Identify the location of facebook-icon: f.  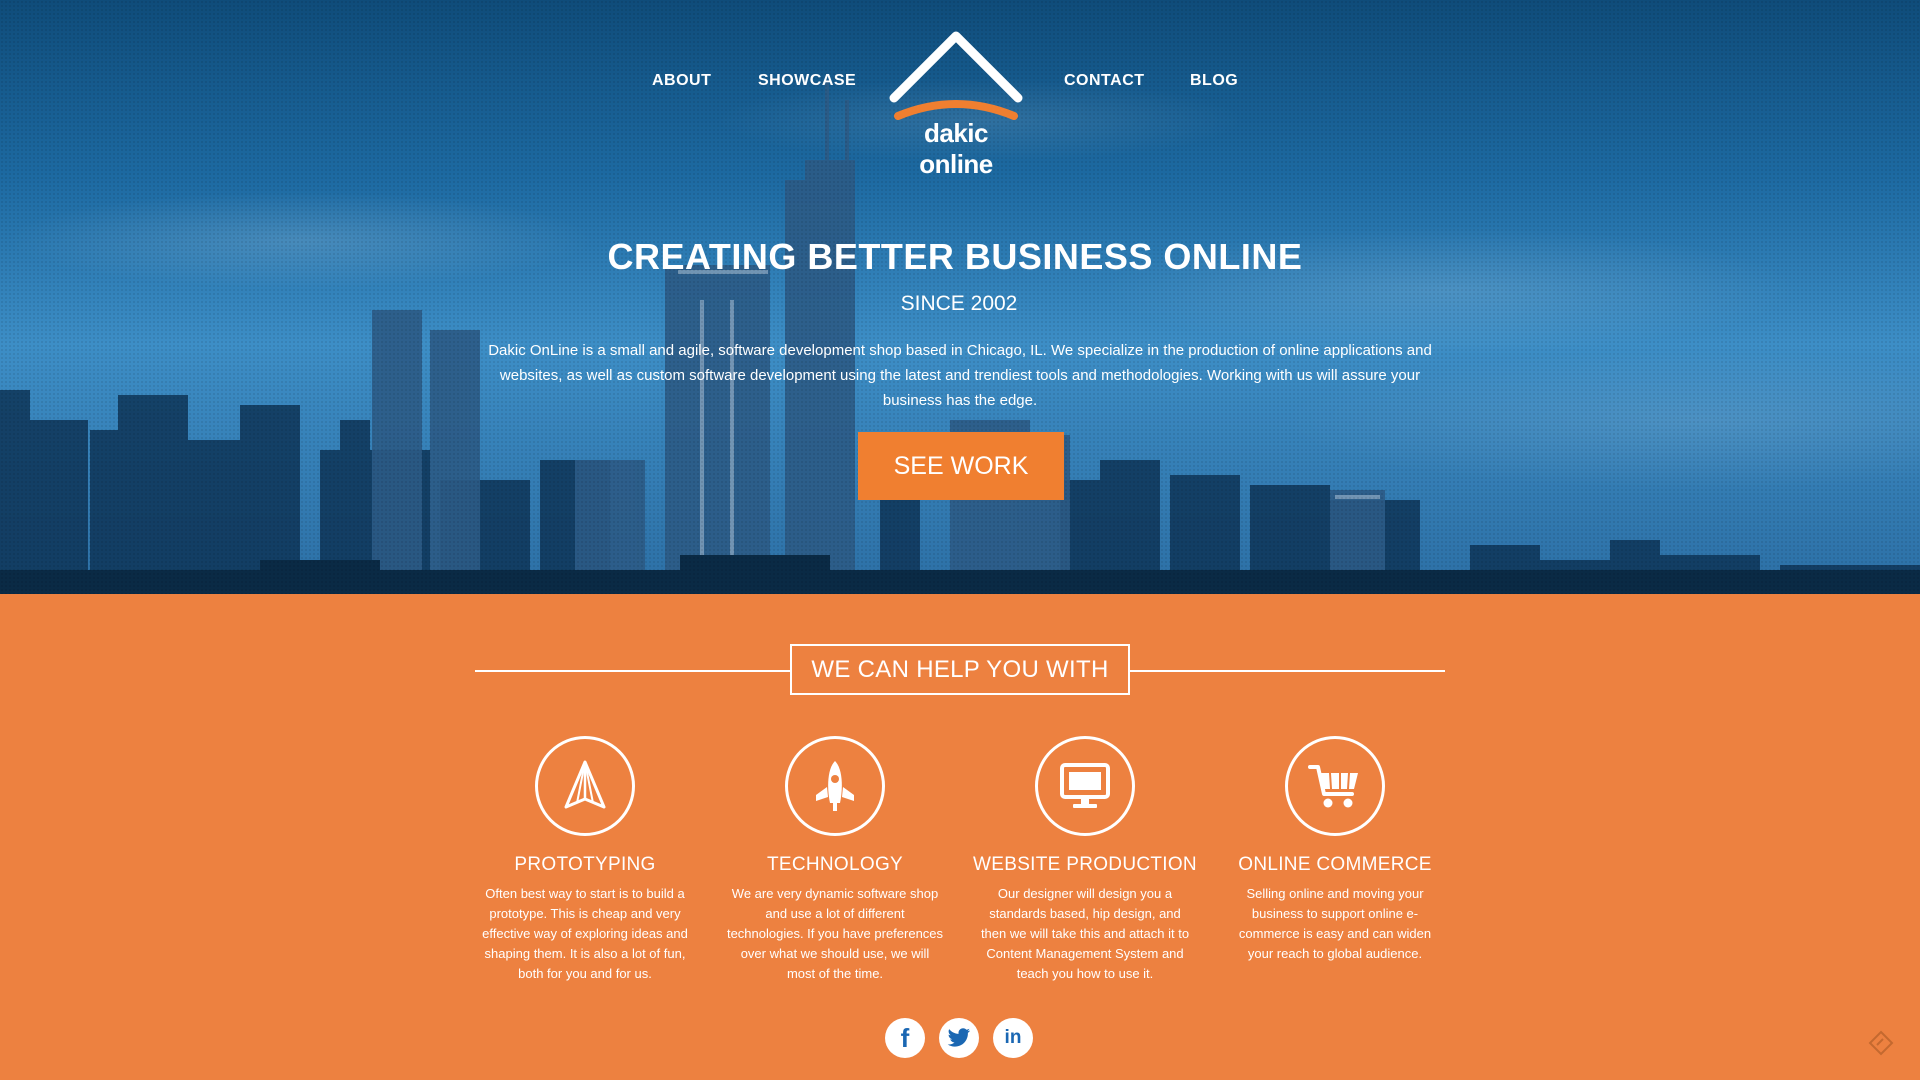
(905, 1038).